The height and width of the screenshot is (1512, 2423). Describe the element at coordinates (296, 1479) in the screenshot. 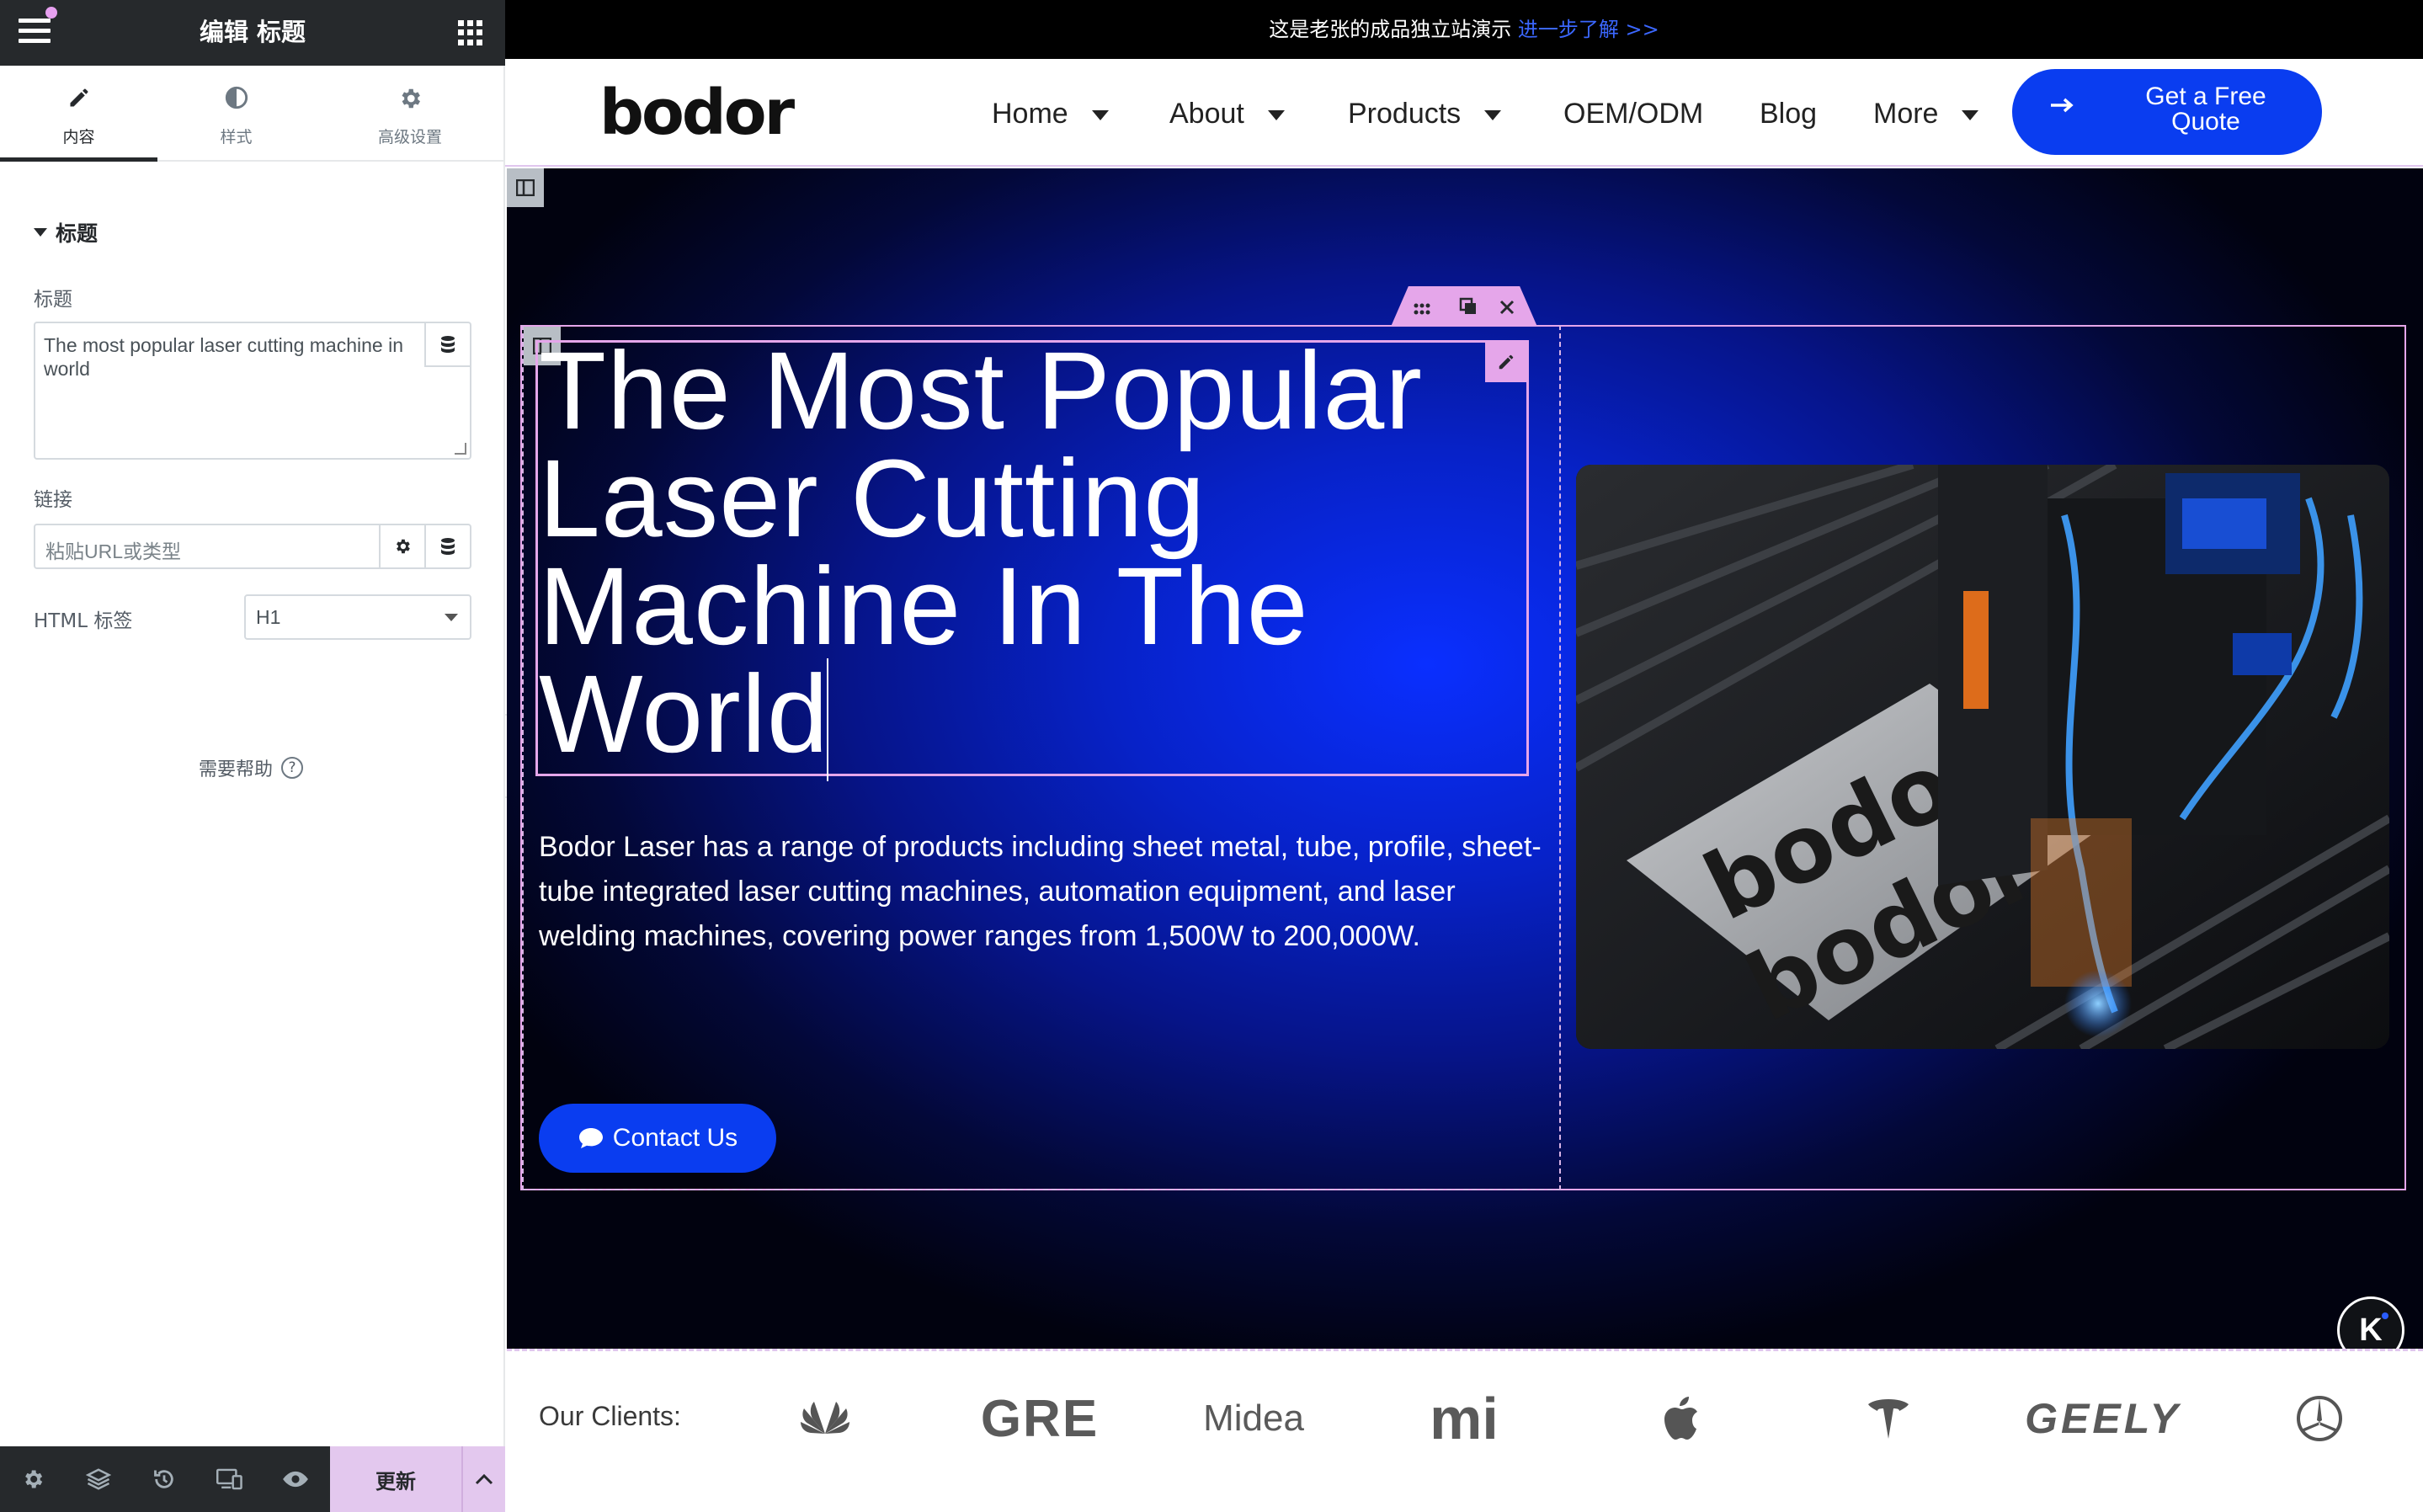

I see `preview-eye-icon` at that location.